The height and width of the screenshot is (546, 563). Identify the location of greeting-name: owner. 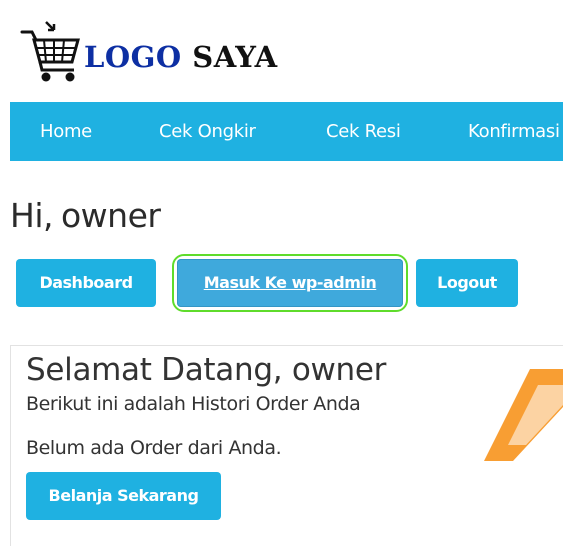
(110, 215).